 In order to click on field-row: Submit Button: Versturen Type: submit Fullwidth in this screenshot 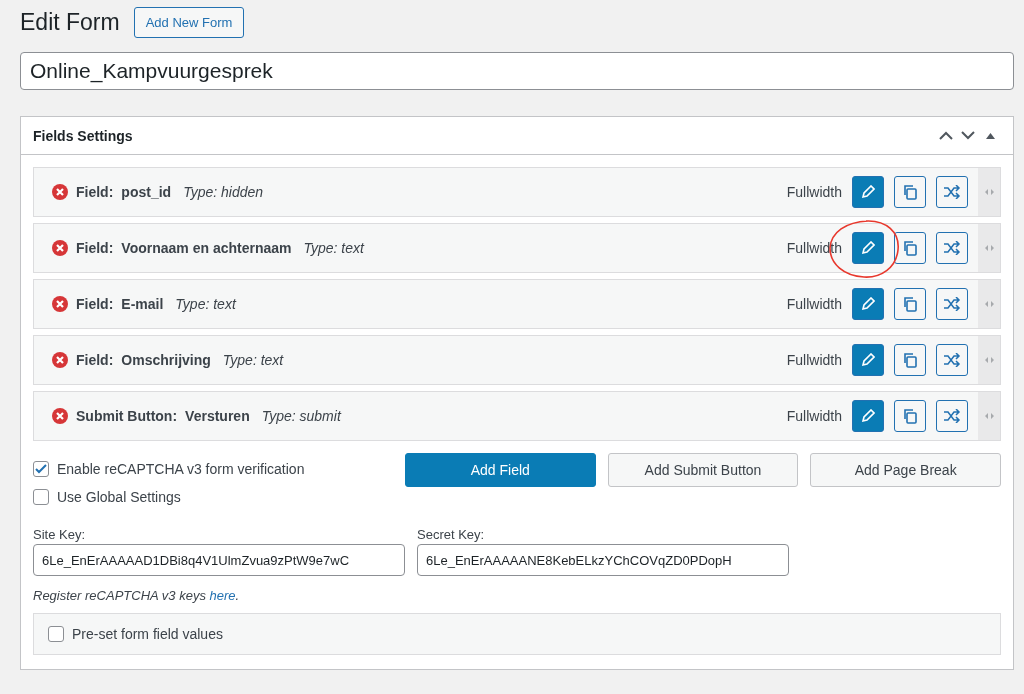, I will do `click(517, 416)`.